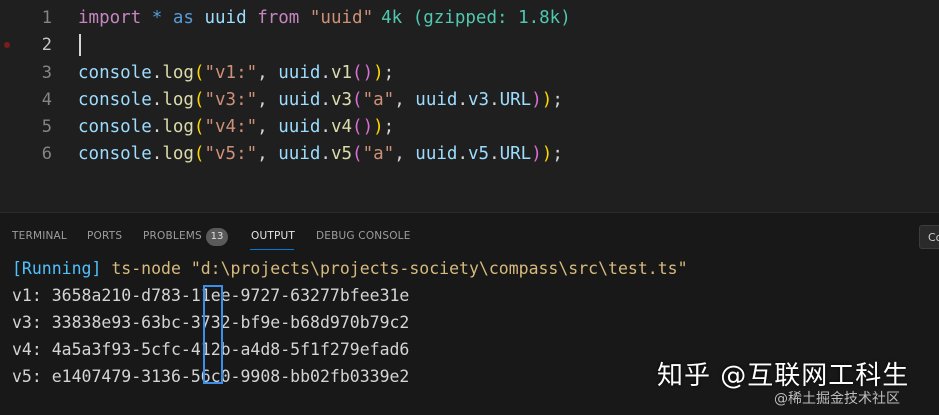  I want to click on code-text: console.log("v4:", uuid.v4());, so click(236, 127).